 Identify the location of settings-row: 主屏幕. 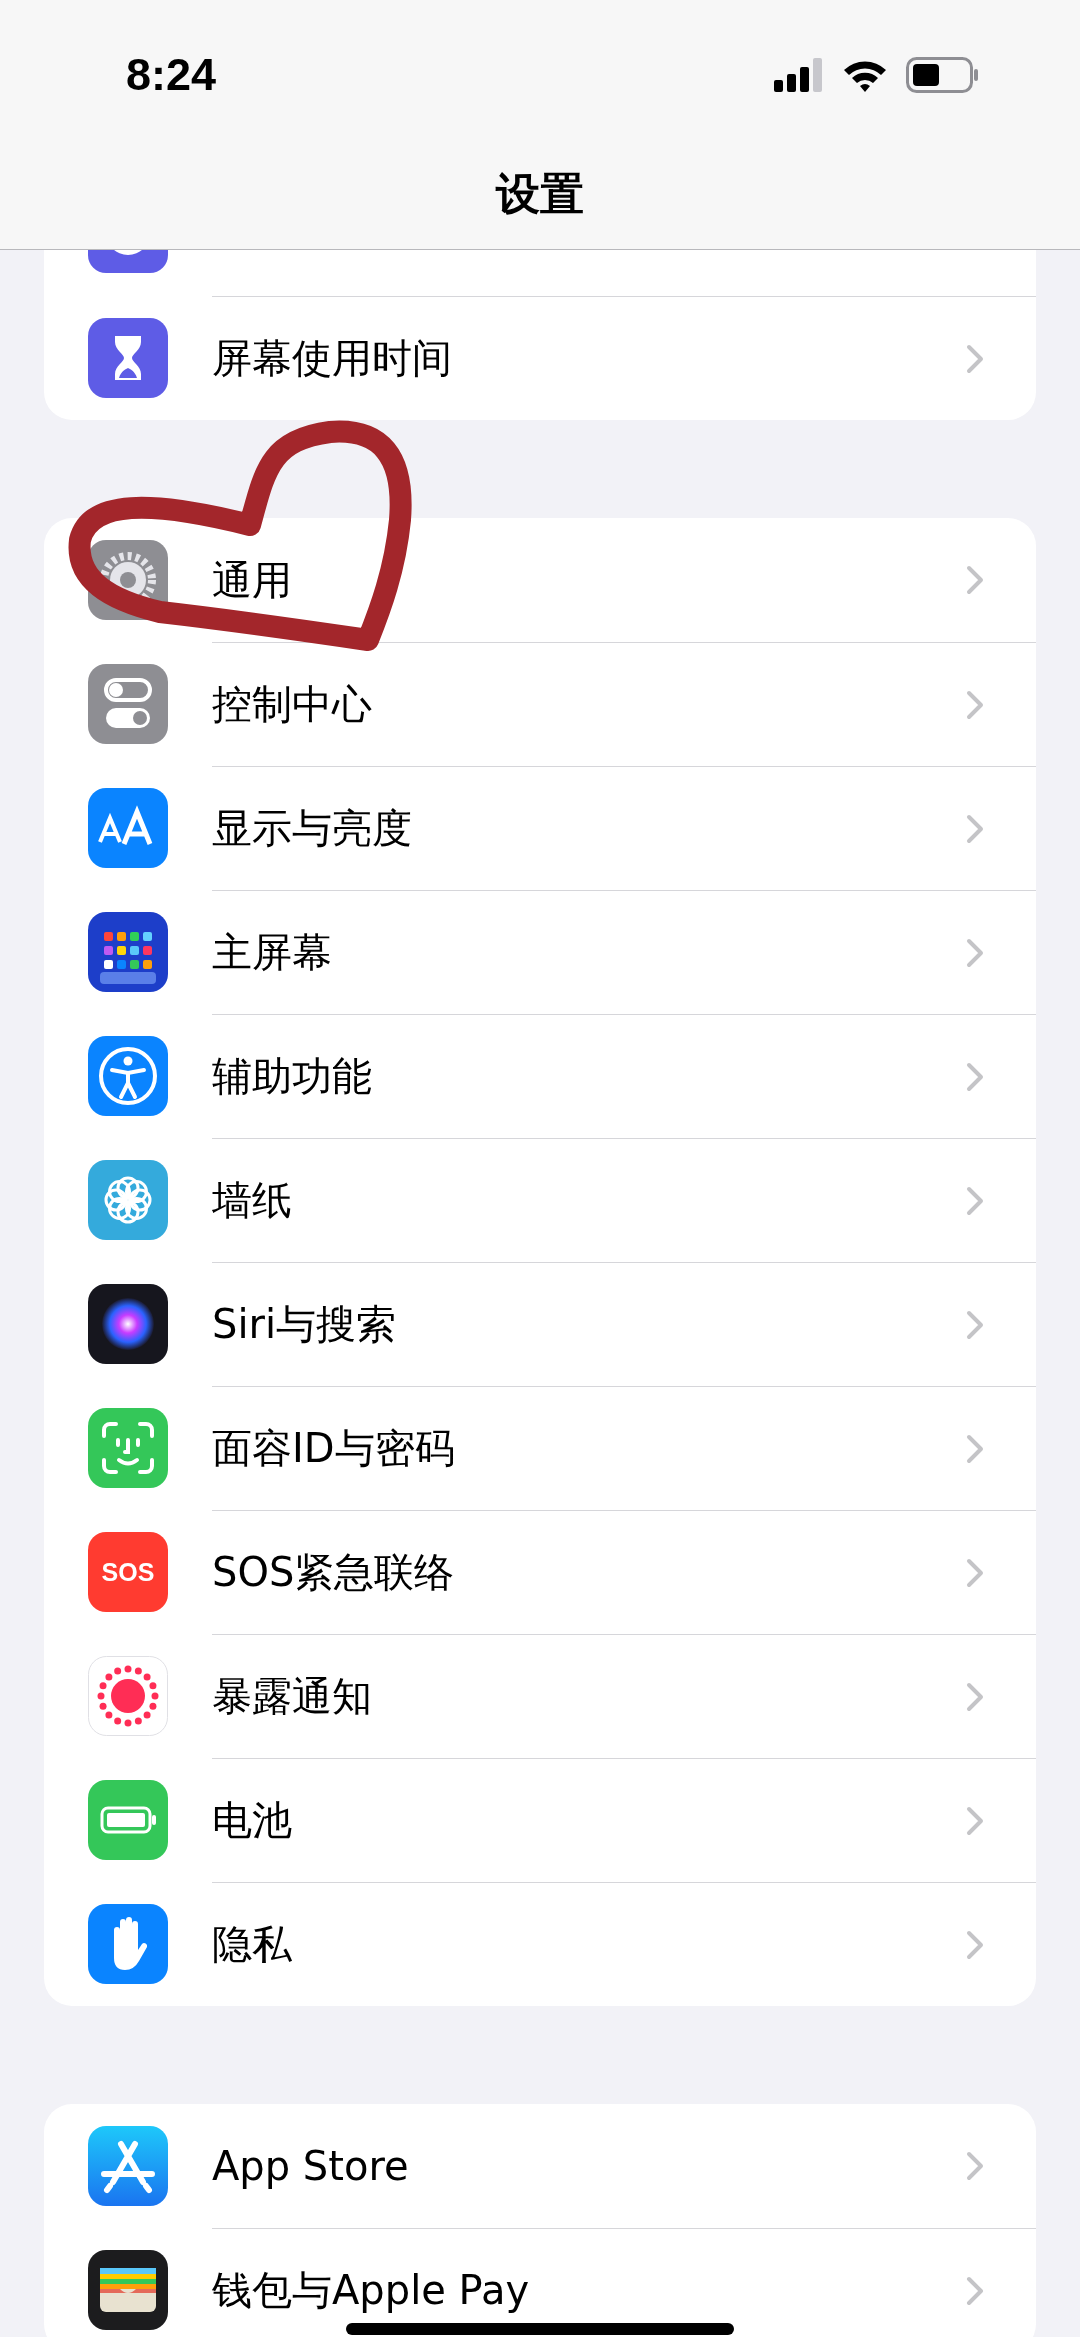
(540, 952).